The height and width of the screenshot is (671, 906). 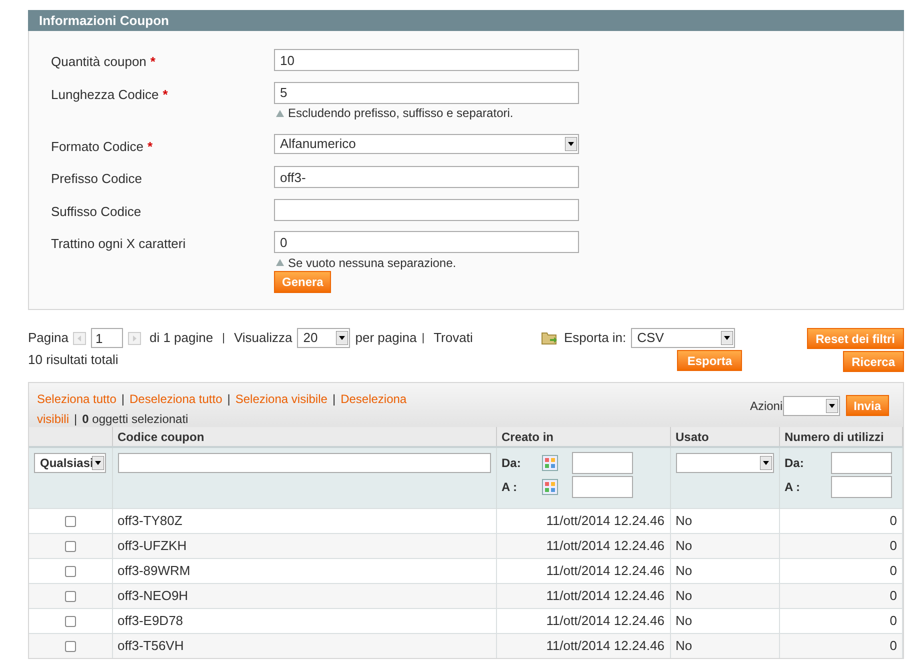 What do you see at coordinates (263, 338) in the screenshot?
I see `pager-label: Visualizza` at bounding box center [263, 338].